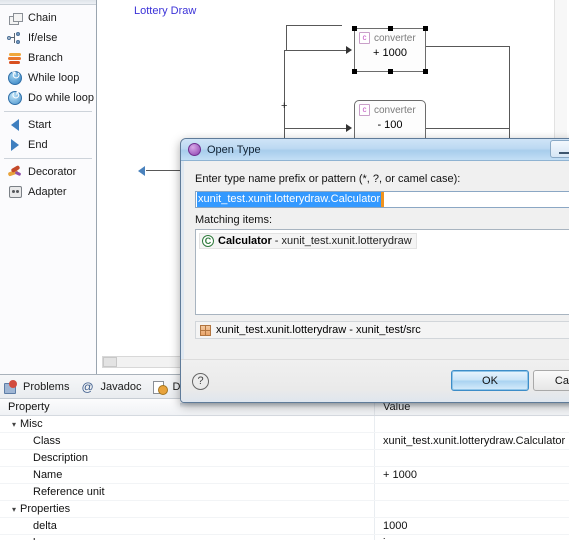  Describe the element at coordinates (48, 192) in the screenshot. I see `palette-item-adapter: Adapter` at that location.